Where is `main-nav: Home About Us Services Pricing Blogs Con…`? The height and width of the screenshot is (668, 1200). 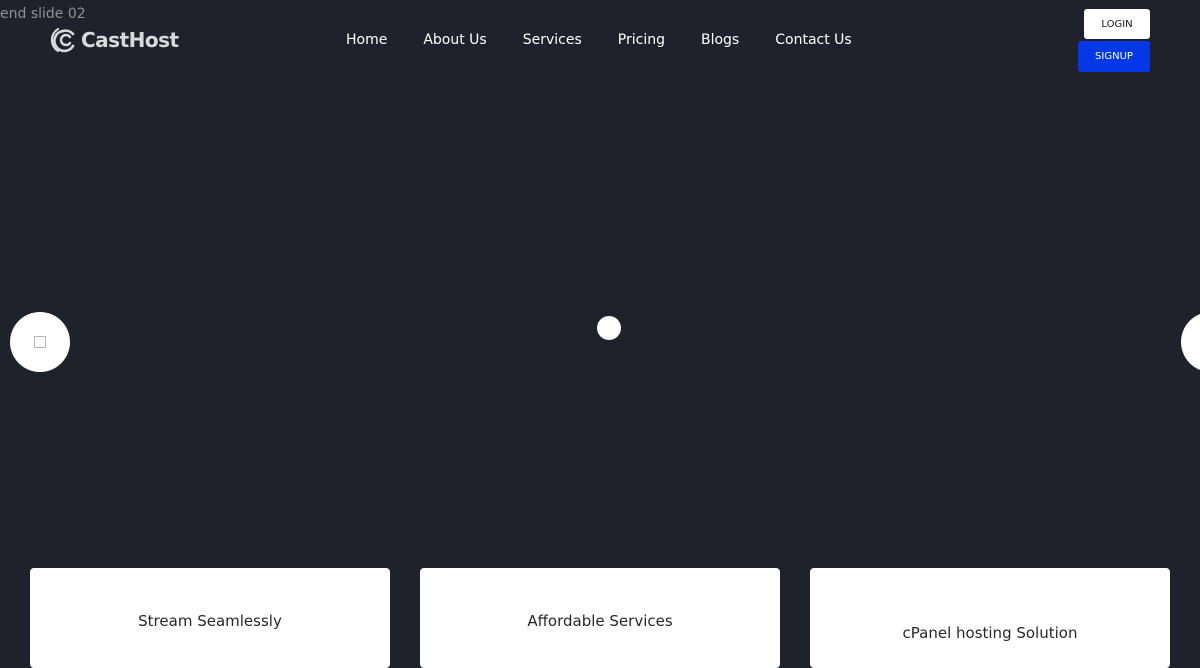
main-nav: Home About Us Services Pricing Blogs Con… is located at coordinates (599, 40).